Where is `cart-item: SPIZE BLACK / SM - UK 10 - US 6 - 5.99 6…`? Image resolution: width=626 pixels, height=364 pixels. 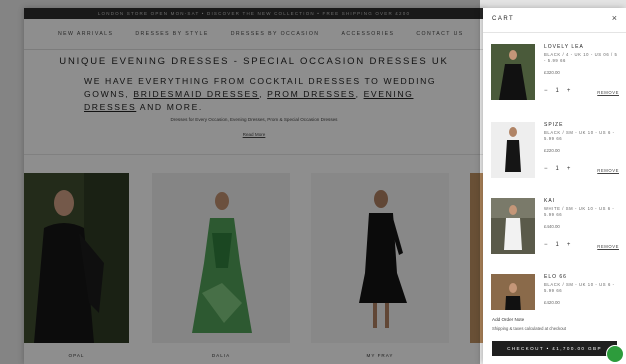
cart-item: SPIZE BLACK / SM - UK 10 - US 6 - 5.99 6… is located at coordinates (555, 154).